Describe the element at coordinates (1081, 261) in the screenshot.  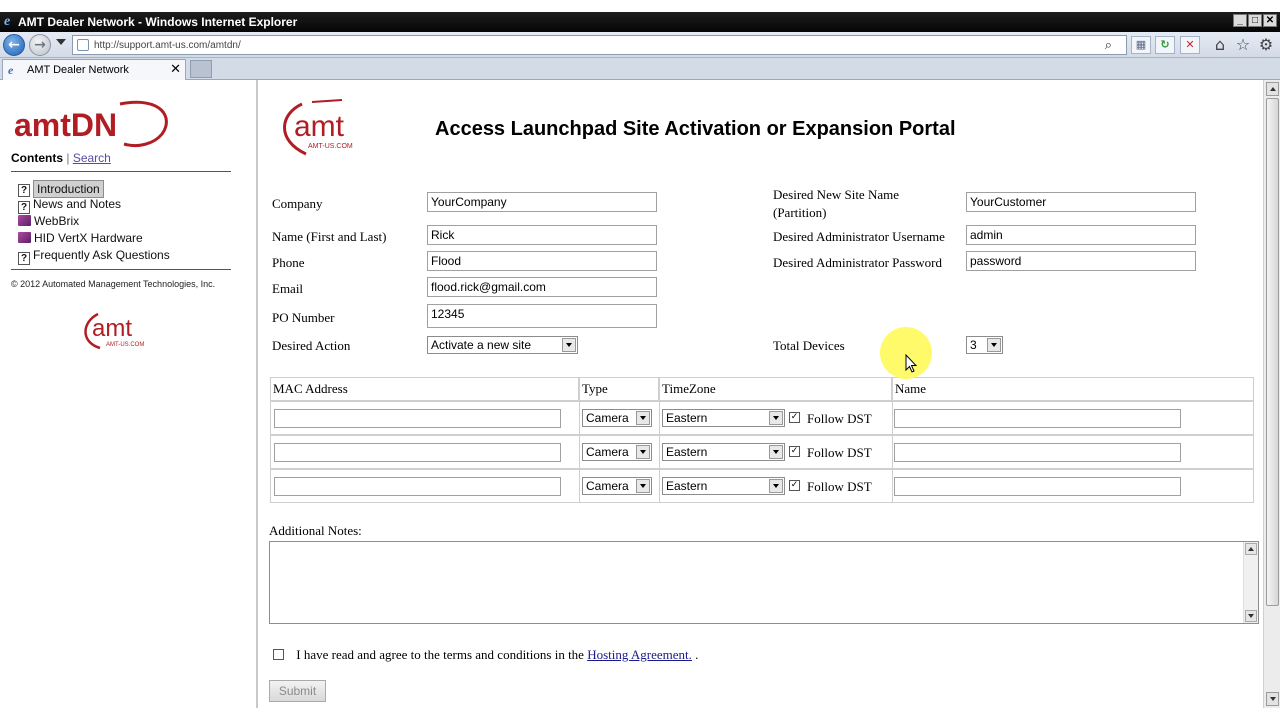
I see `admin-password-input: password` at that location.